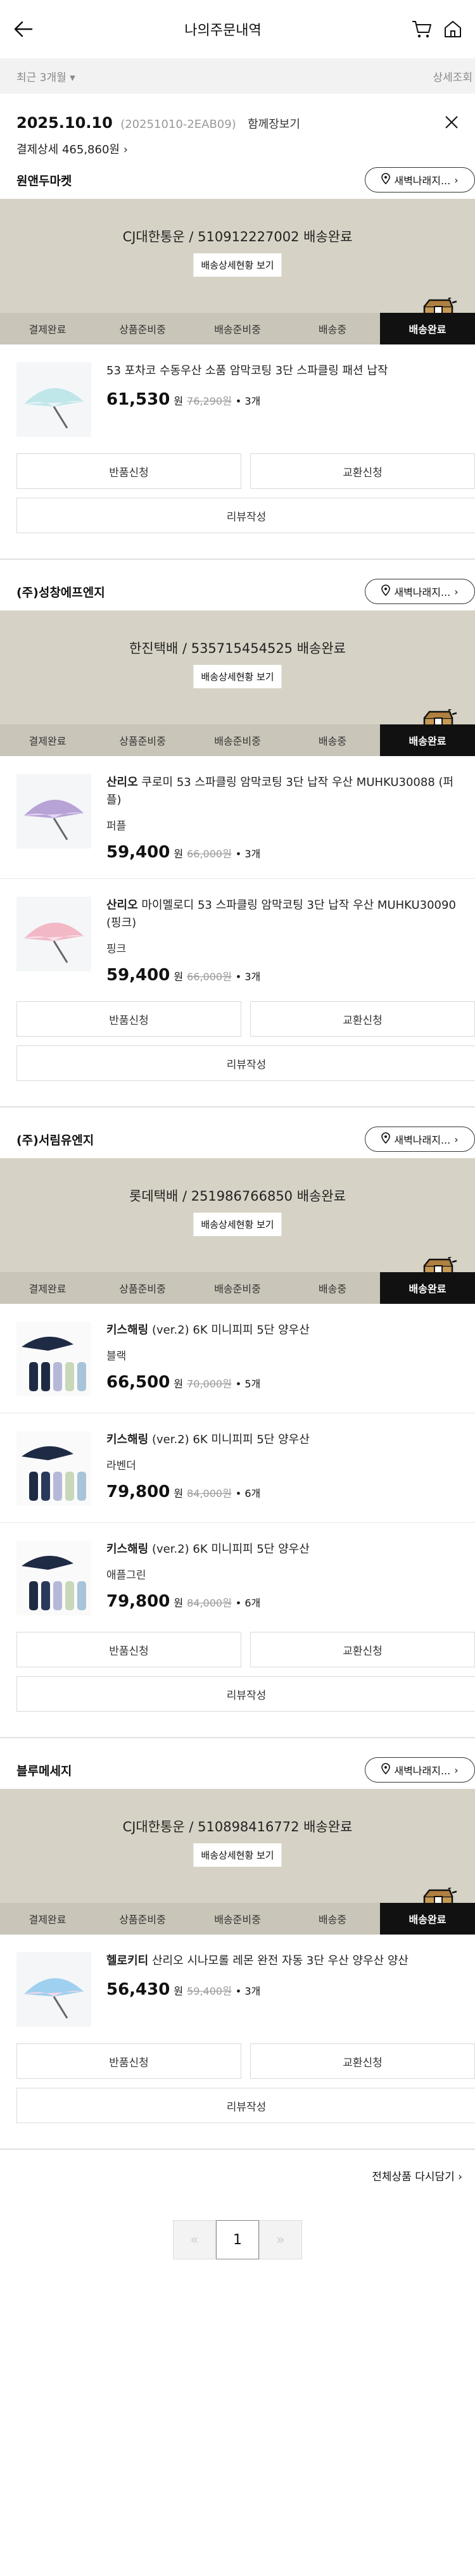 The height and width of the screenshot is (2576, 475). I want to click on product-name: 53 포차코 수동우산 소품 암막코팅 3단 스파클링 패션 납작, so click(282, 371).